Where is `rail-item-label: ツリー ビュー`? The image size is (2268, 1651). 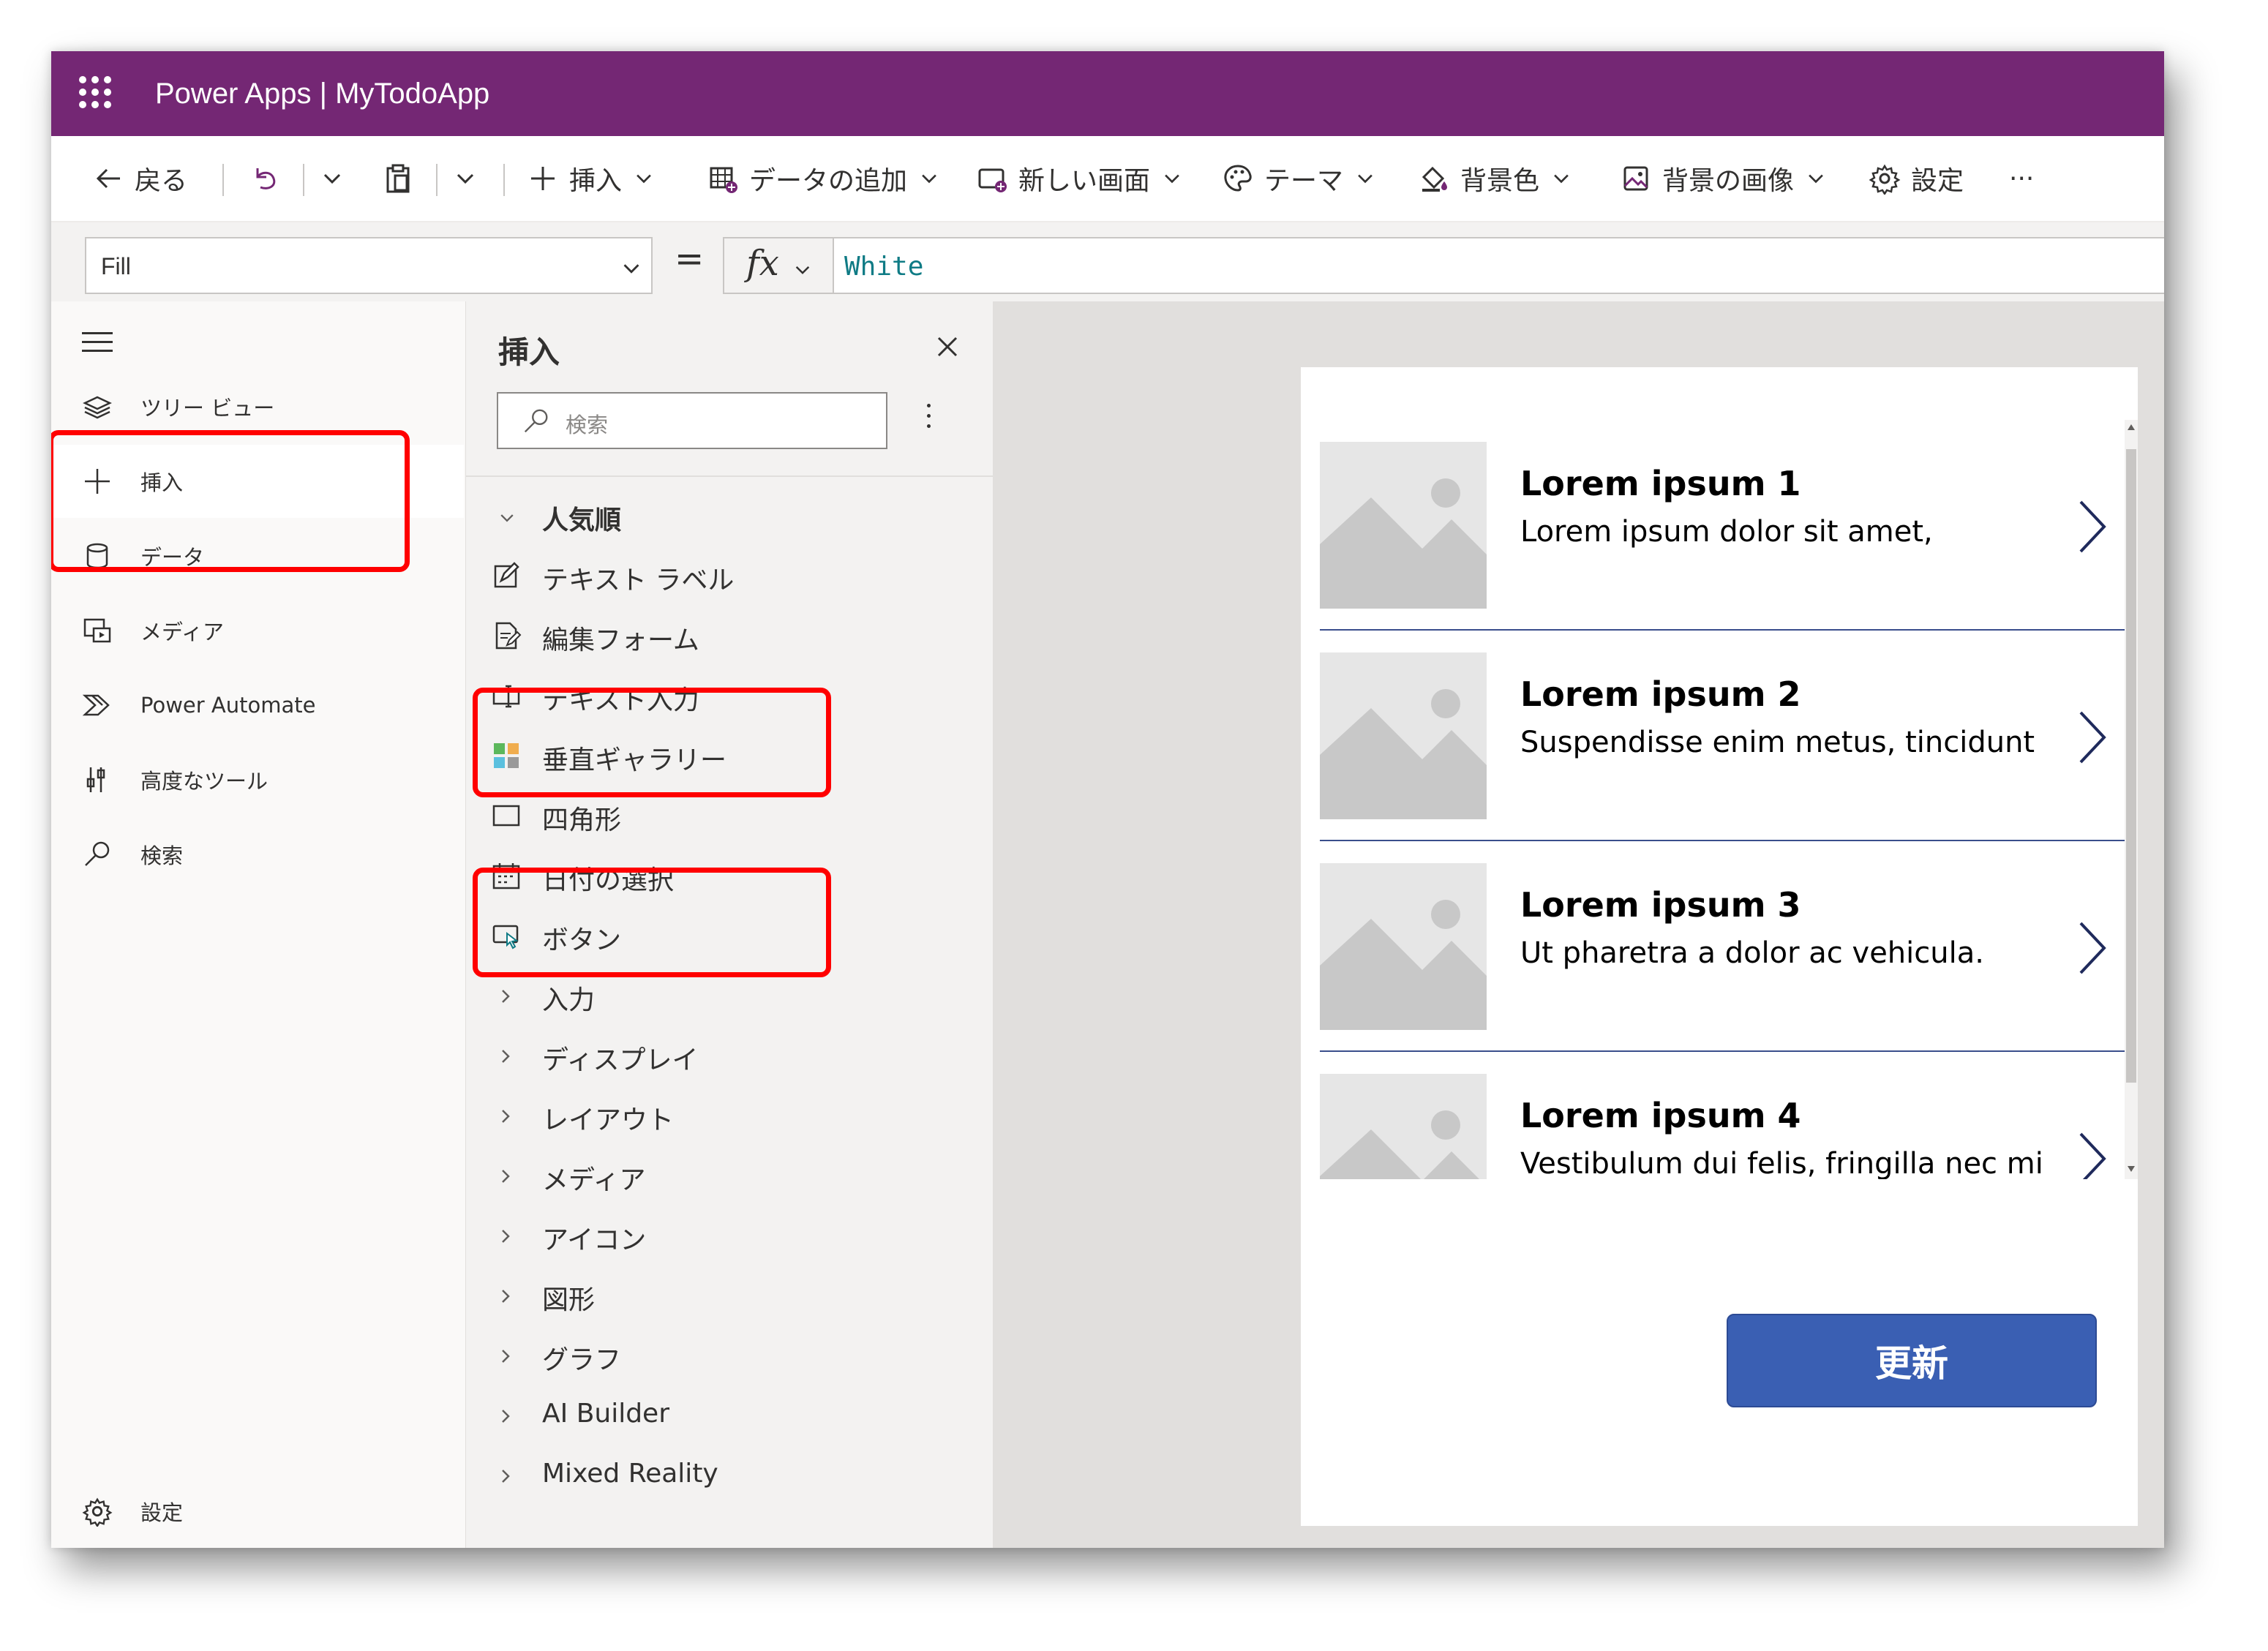
rail-item-label: ツリー ビュー is located at coordinates (207, 409).